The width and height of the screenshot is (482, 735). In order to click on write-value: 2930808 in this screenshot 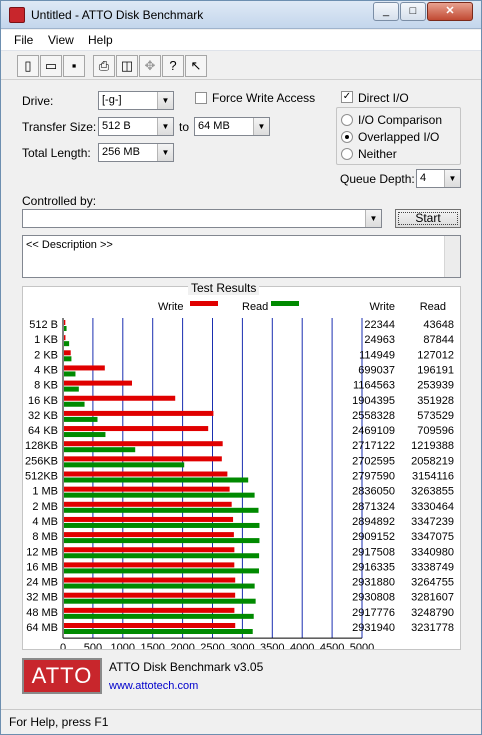, I will do `click(373, 598)`.